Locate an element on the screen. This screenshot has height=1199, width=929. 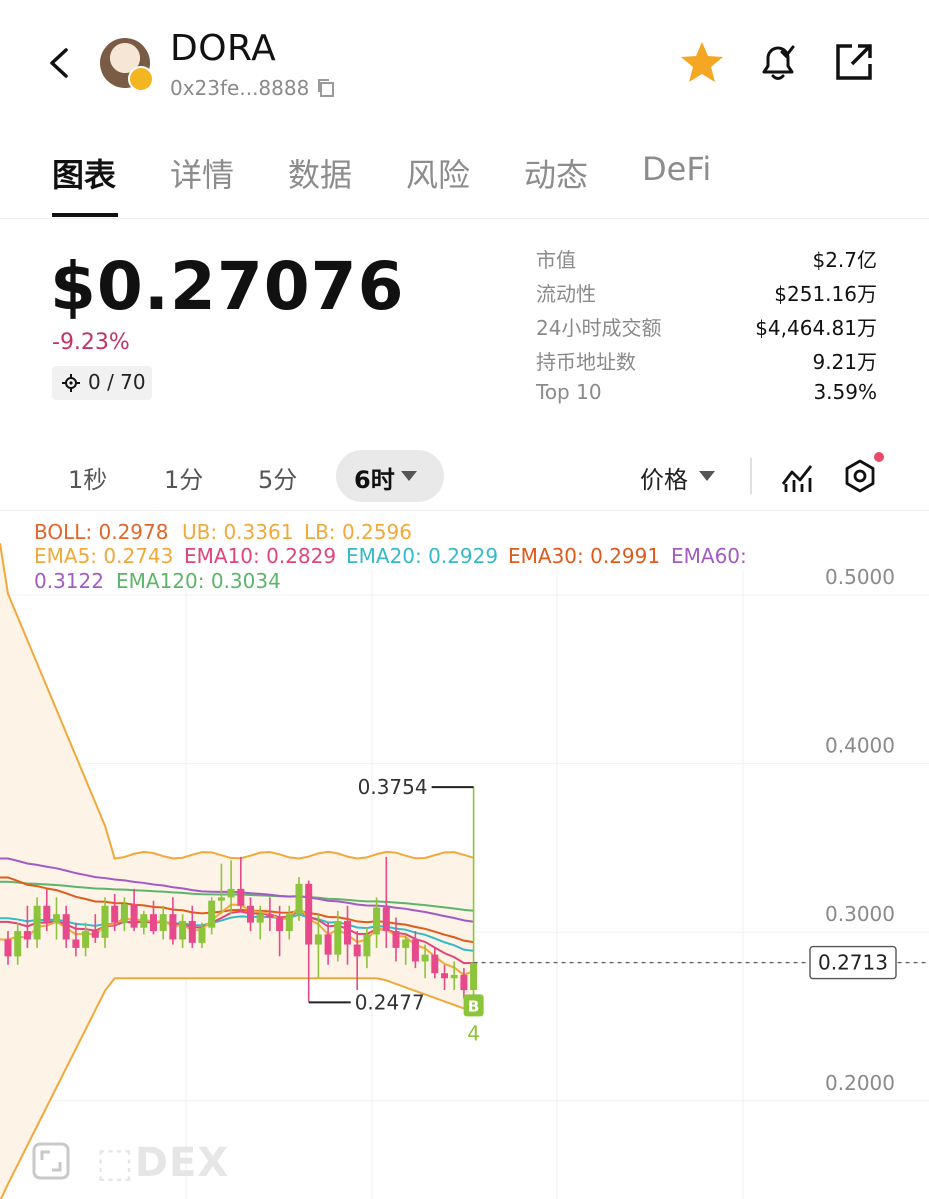
tab-defi: DeFi is located at coordinates (676, 169).